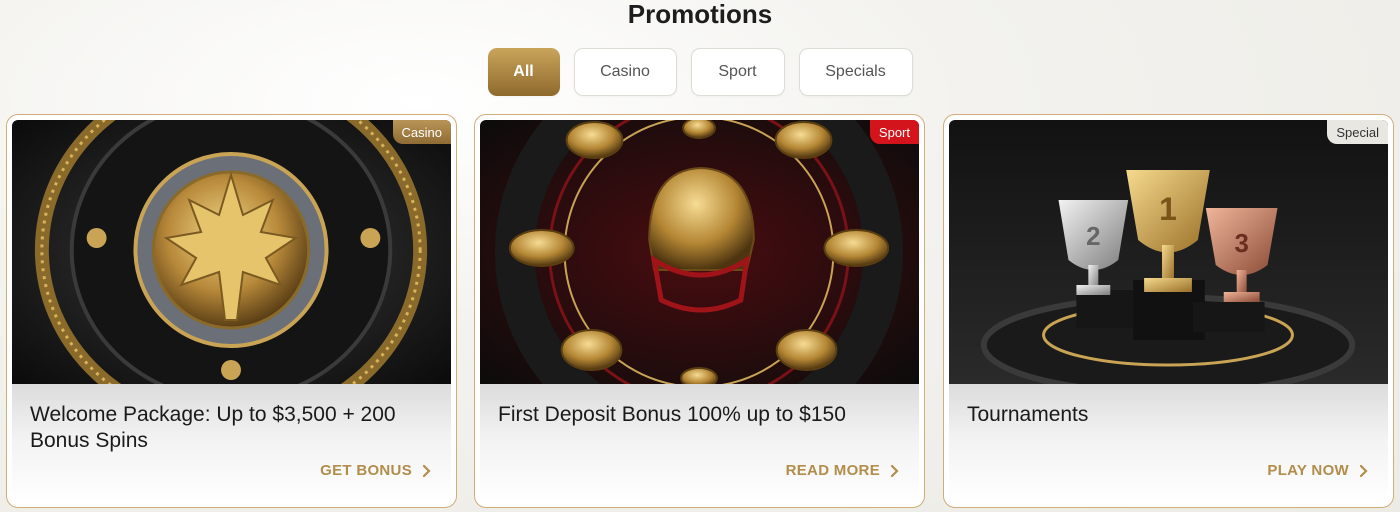  I want to click on read-more-link: READ MORE, so click(842, 470).